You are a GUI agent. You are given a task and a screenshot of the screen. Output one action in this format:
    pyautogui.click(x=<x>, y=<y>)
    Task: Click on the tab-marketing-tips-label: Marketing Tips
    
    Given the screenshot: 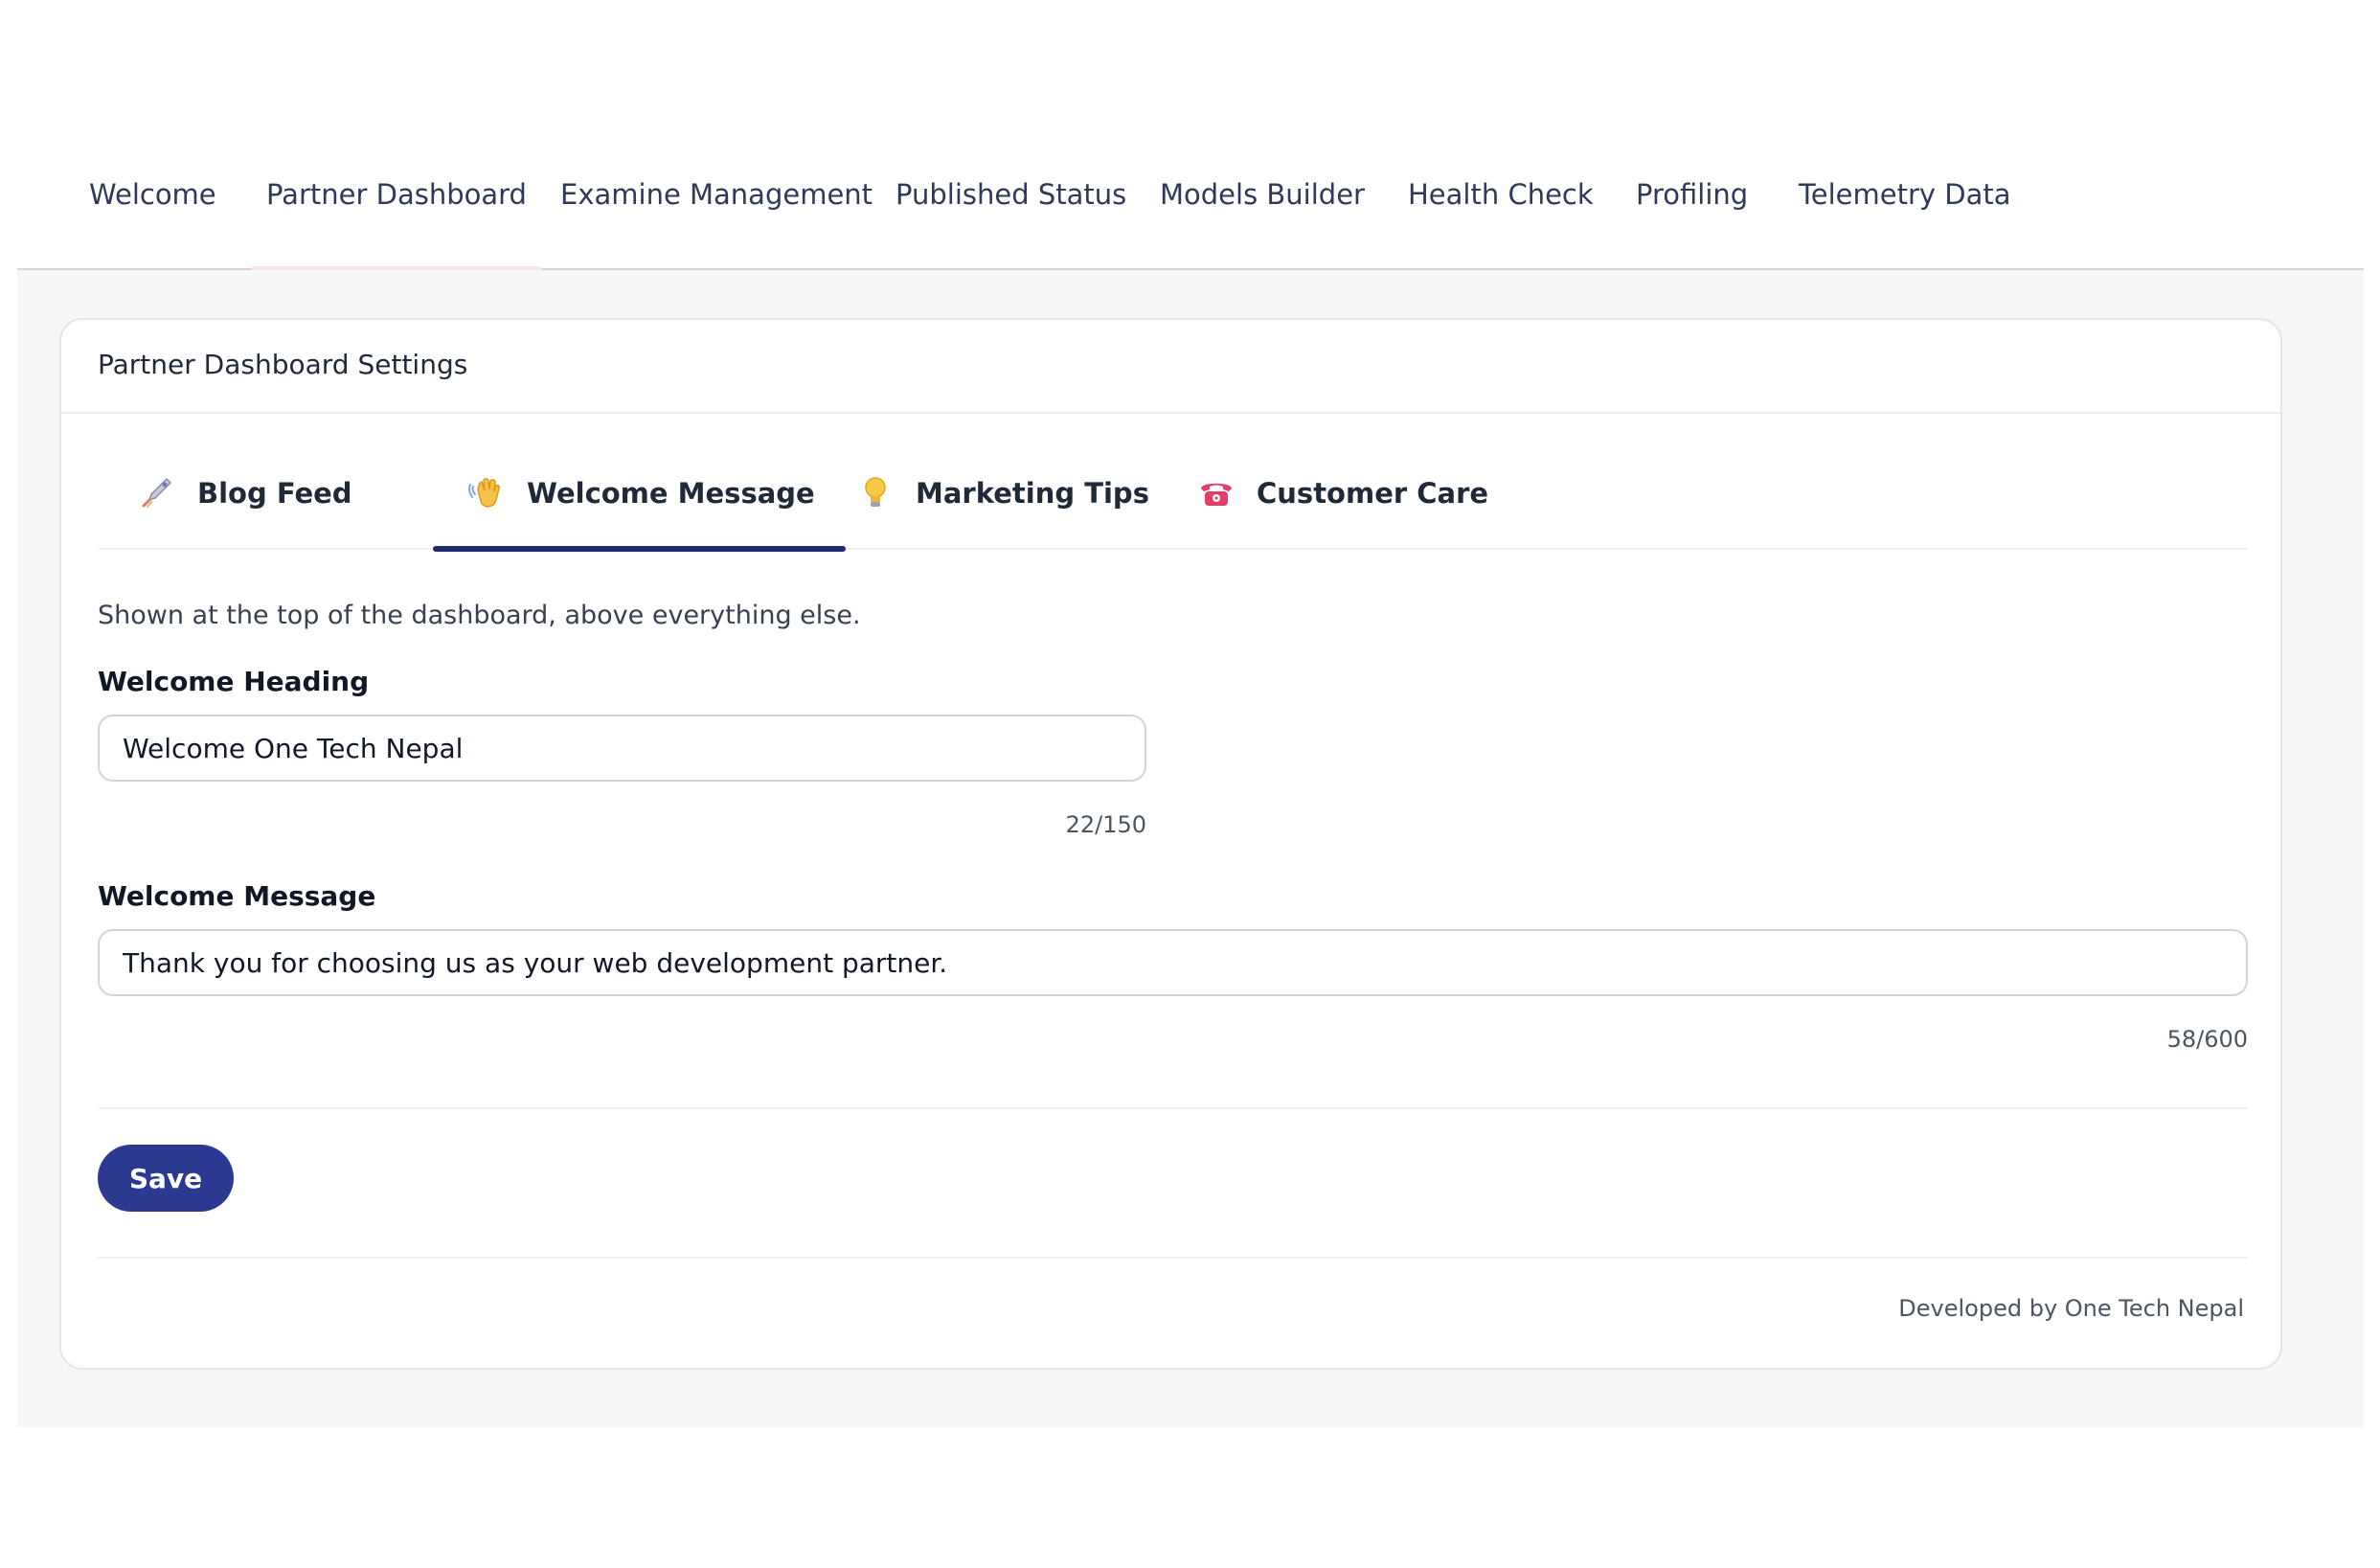 What is the action you would take?
    pyautogui.click(x=1032, y=494)
    